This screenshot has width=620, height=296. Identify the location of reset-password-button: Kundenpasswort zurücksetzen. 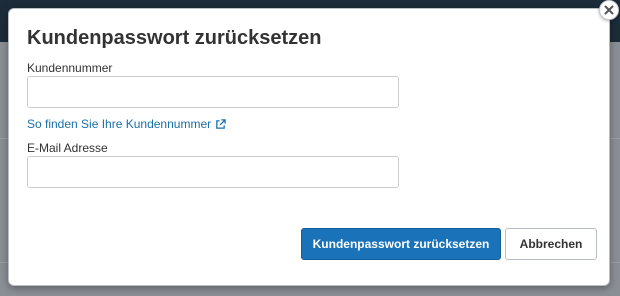
(401, 244).